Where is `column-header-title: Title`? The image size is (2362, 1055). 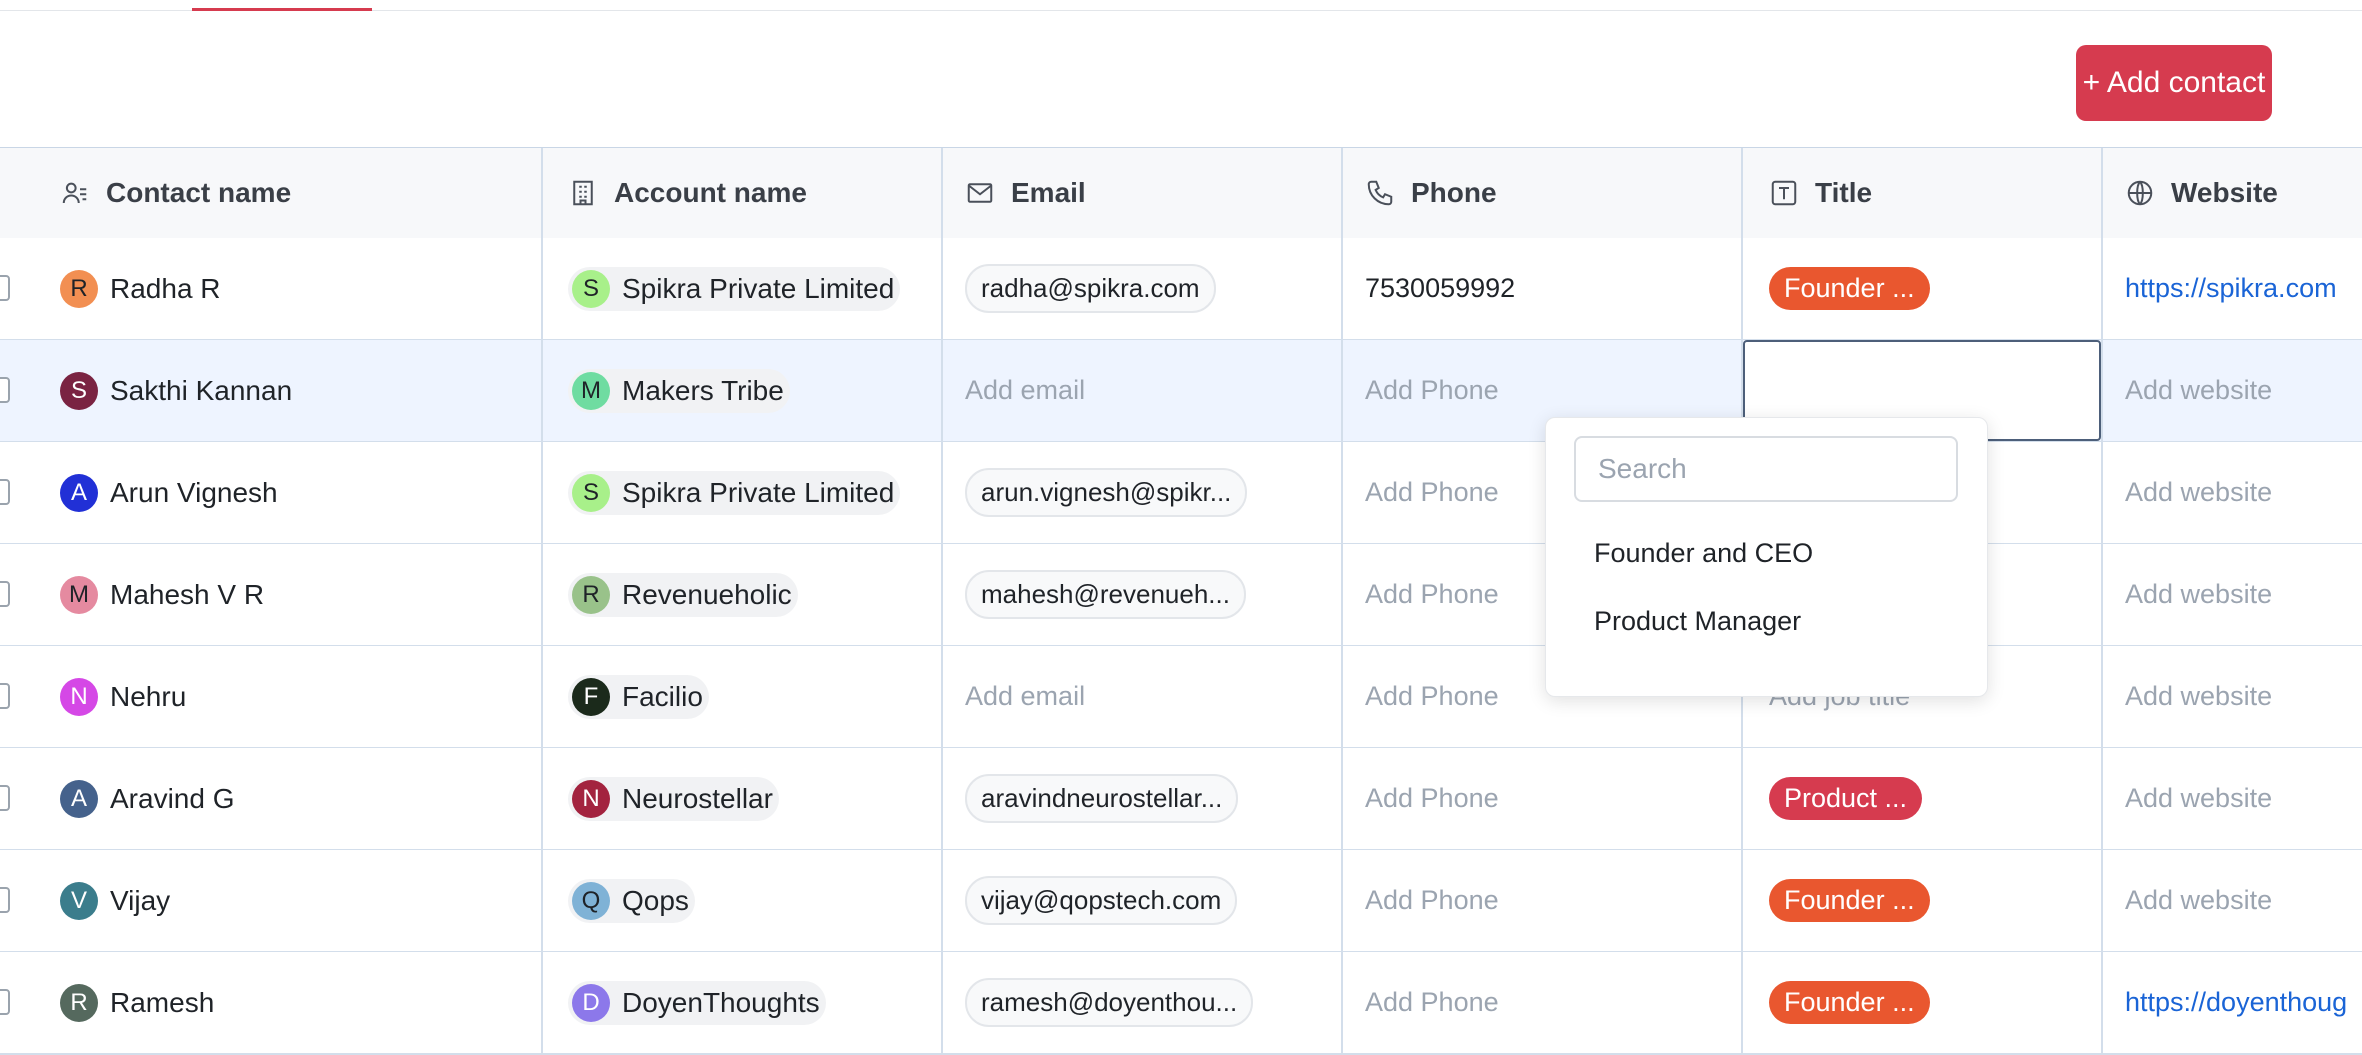
column-header-title: Title is located at coordinates (1923, 193).